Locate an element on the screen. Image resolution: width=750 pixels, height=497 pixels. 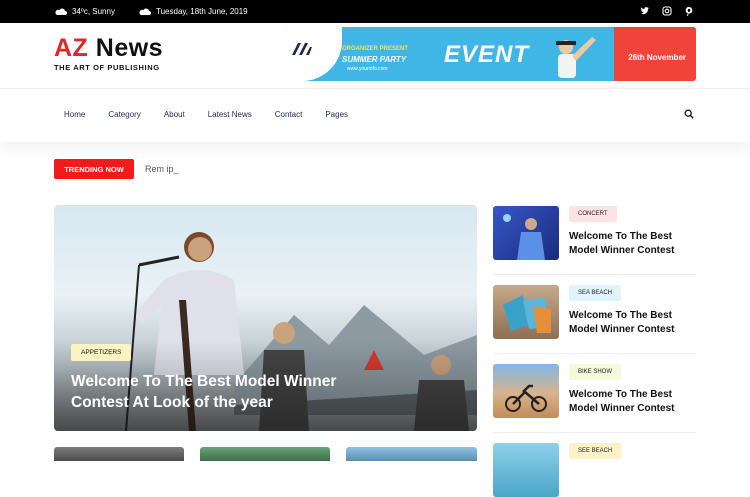
date-info: Tuesday, 18th June, 2019 is located at coordinates (193, 11).